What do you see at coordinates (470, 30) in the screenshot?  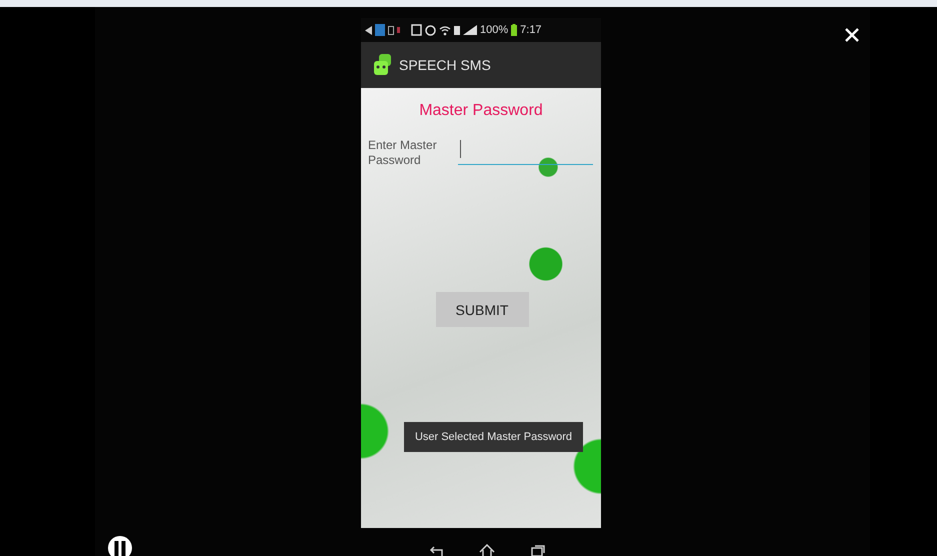 I see `signal-icon` at bounding box center [470, 30].